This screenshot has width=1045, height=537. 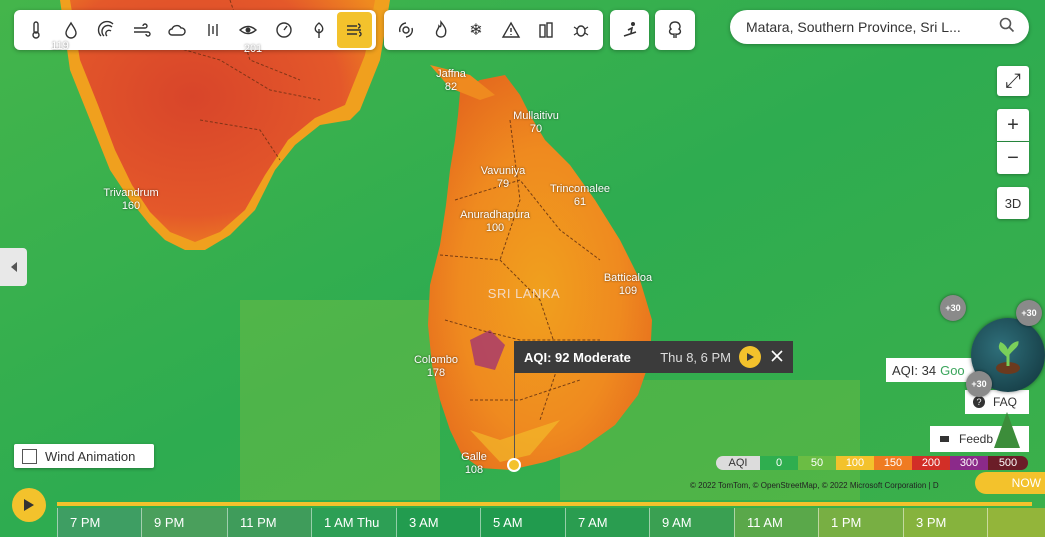 I want to click on timeline-hour: 9 PM, so click(x=184, y=522).